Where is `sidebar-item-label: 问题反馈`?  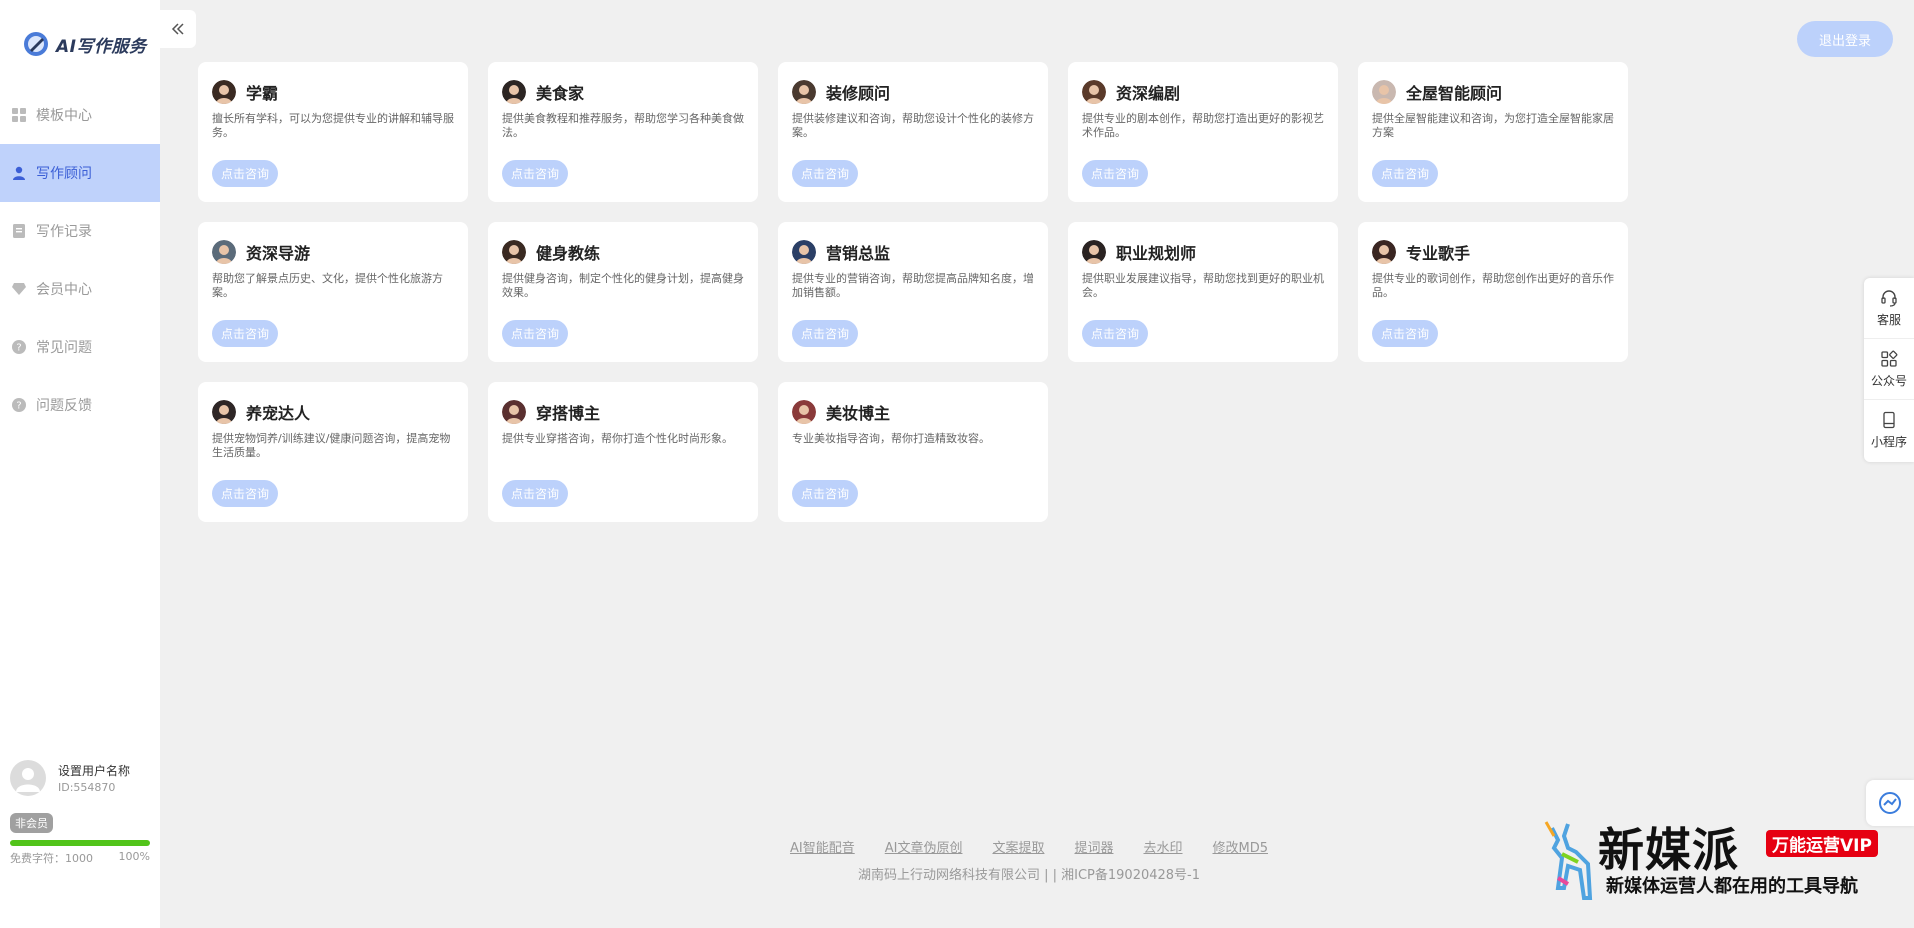 sidebar-item-label: 问题反馈 is located at coordinates (64, 406).